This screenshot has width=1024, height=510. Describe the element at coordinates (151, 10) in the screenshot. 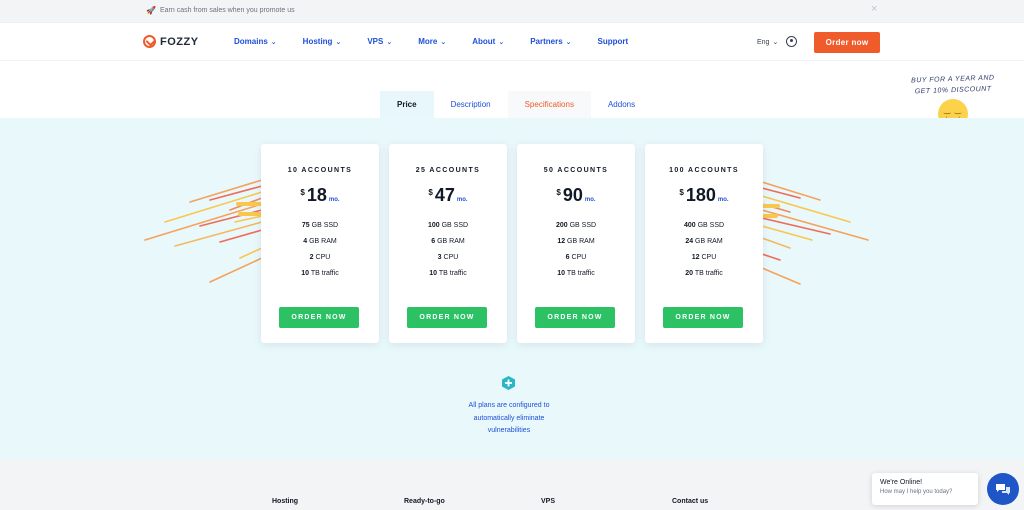

I see `rocket-icon: 🚀` at that location.